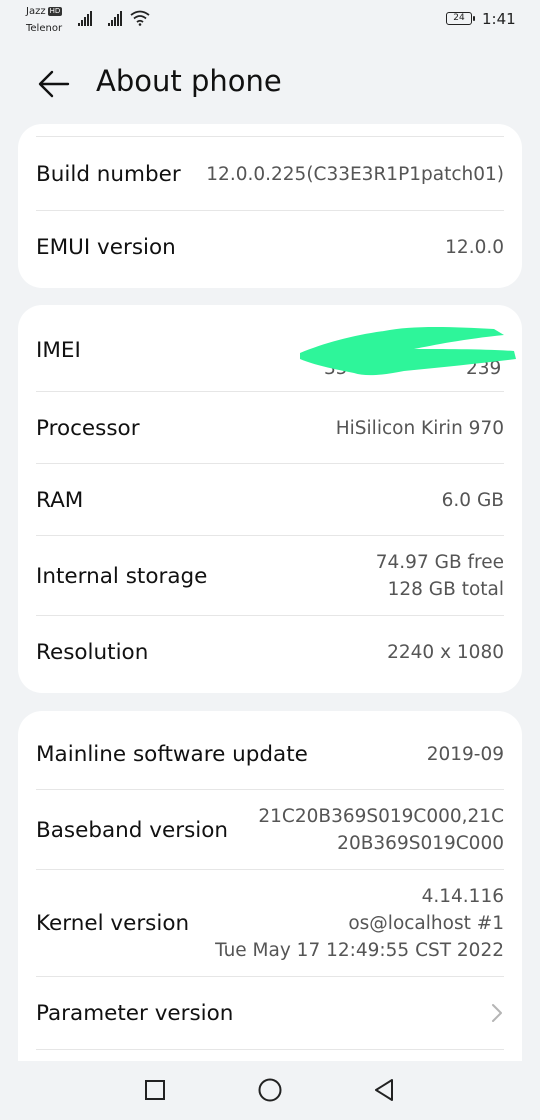 The height and width of the screenshot is (1120, 540). What do you see at coordinates (85, 18) in the screenshot?
I see `signal-icon` at bounding box center [85, 18].